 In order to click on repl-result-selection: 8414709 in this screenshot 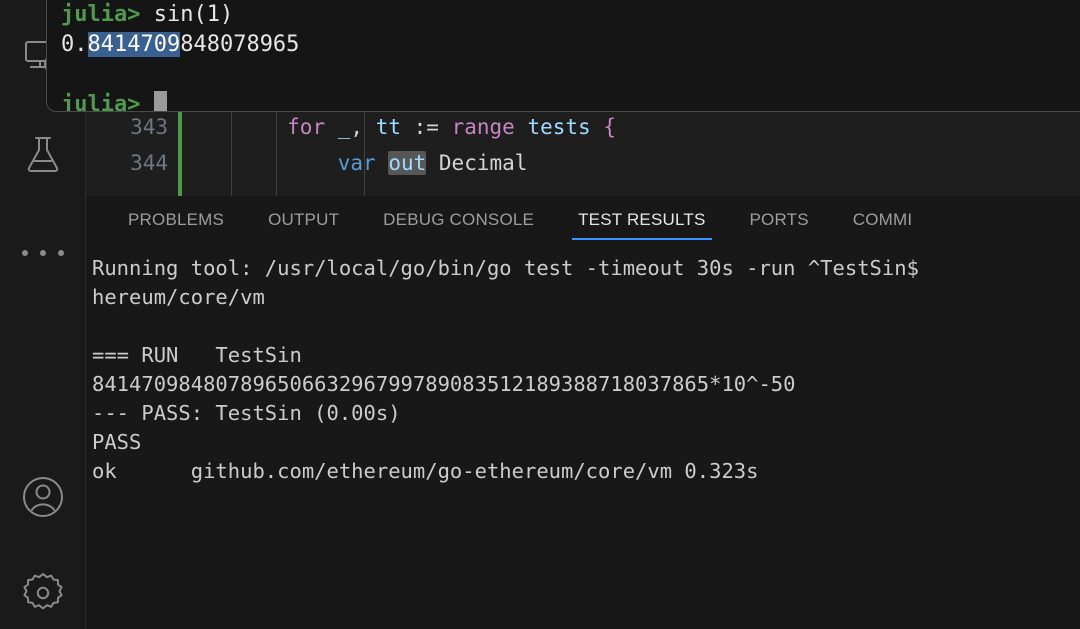, I will do `click(134, 44)`.